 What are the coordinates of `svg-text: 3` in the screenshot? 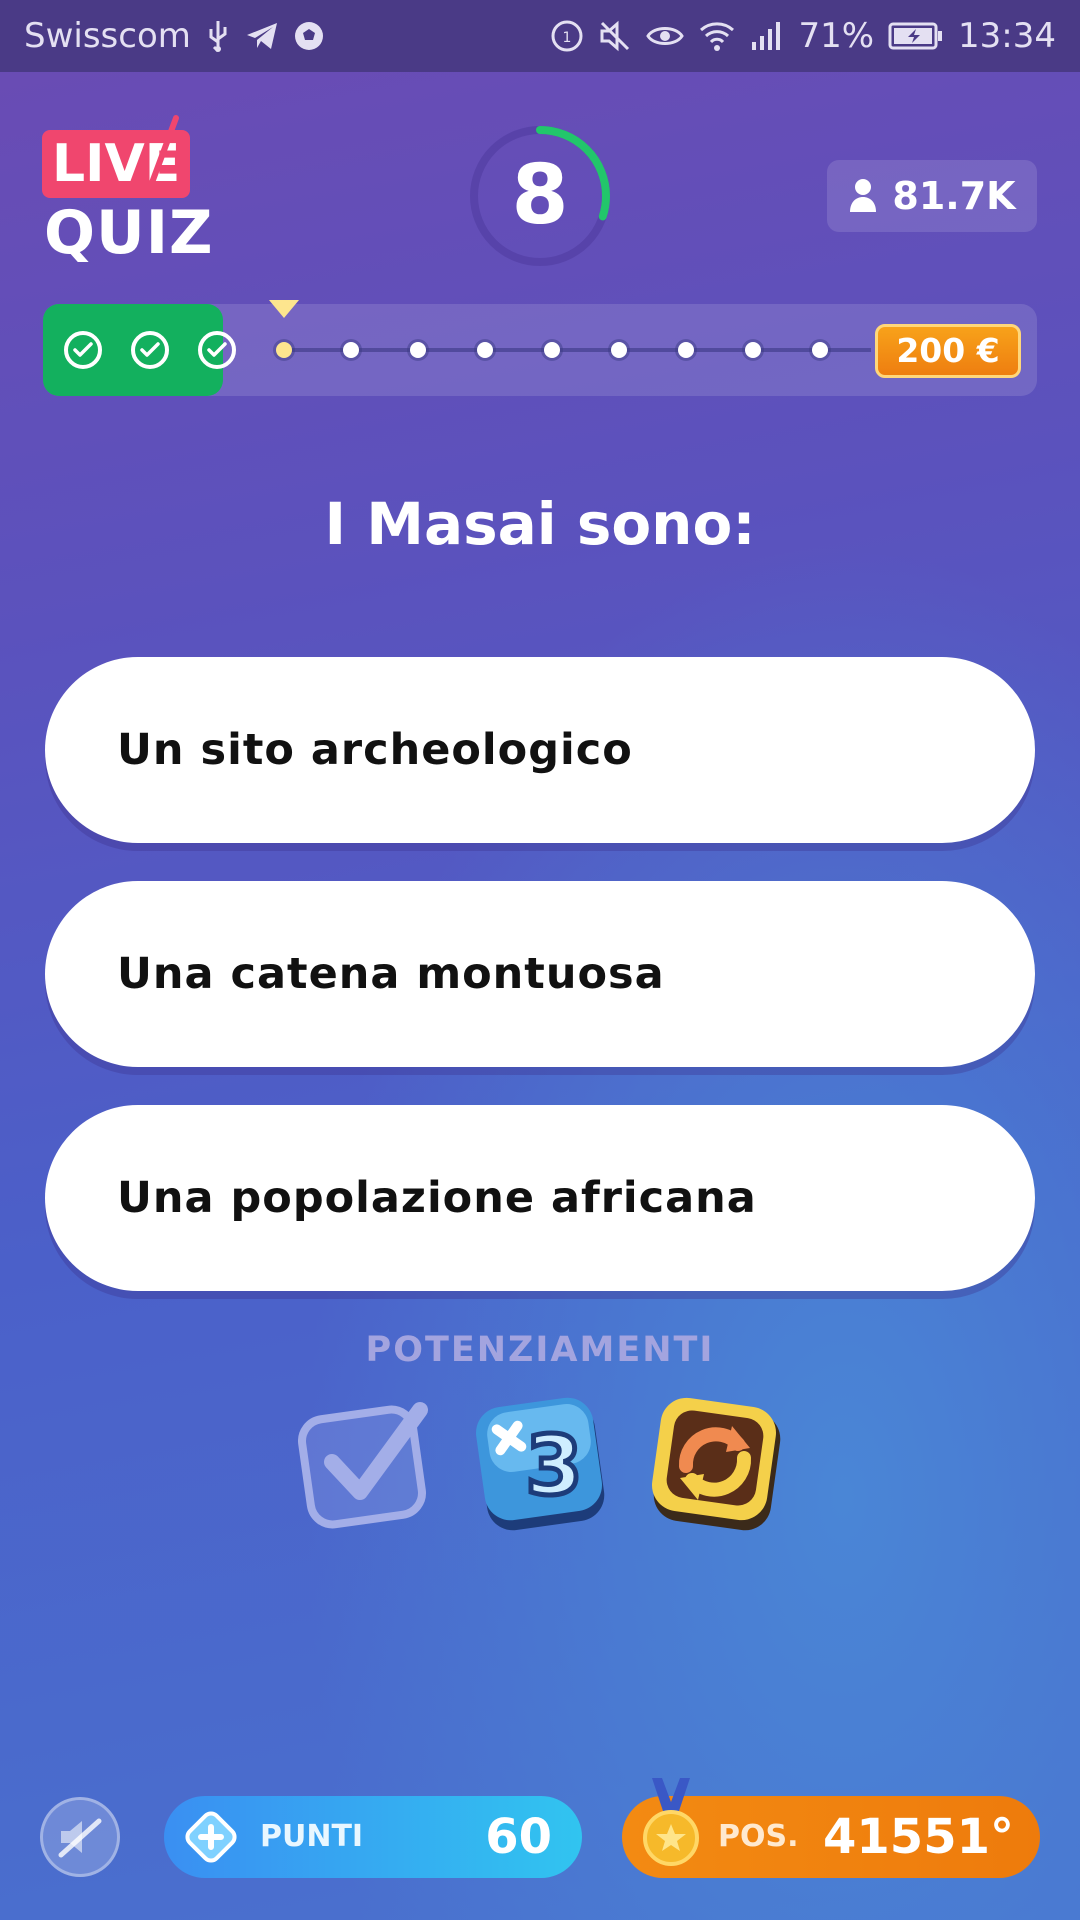 It's located at (553, 1466).